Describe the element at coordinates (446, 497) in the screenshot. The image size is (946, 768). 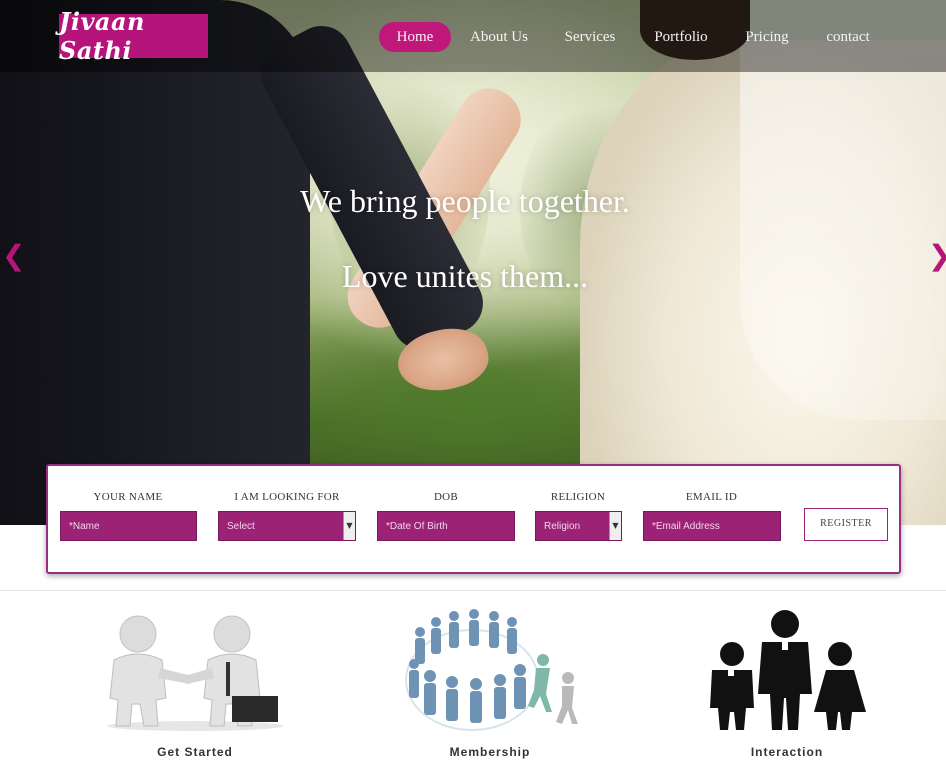
I see `dob-label: DOB` at that location.